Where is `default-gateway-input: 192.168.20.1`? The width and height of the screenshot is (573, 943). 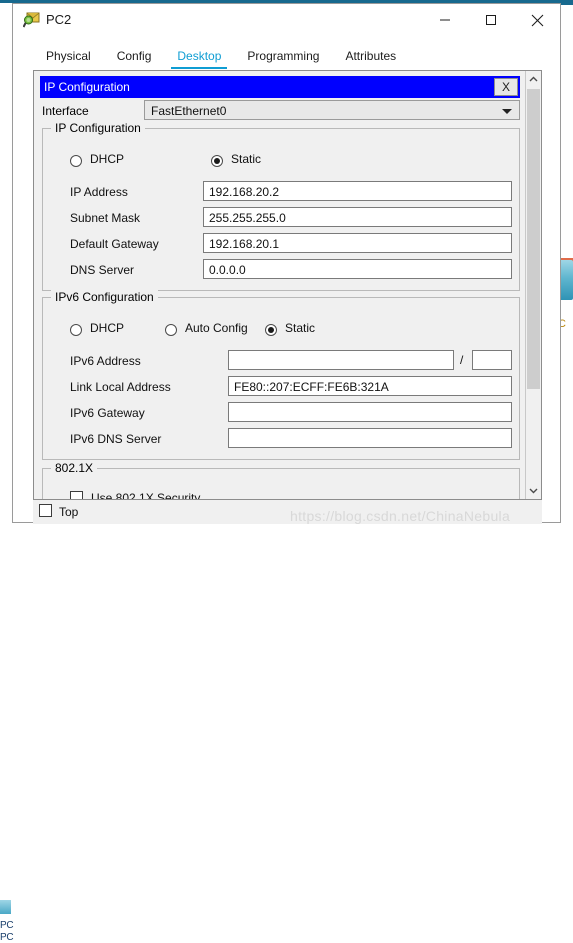
default-gateway-input: 192.168.20.1 is located at coordinates (357, 243).